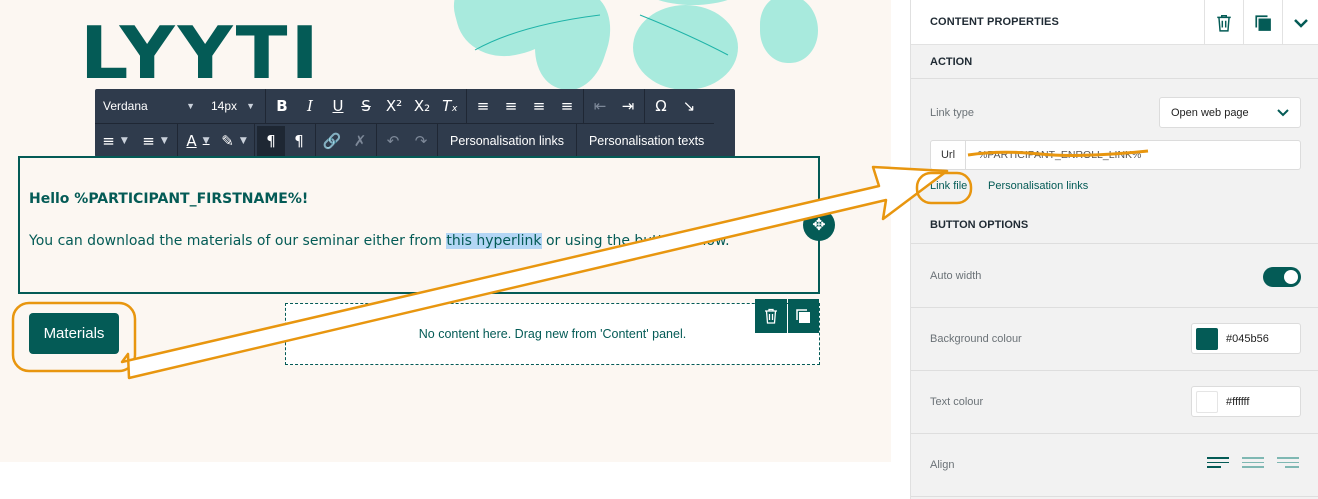 The height and width of the screenshot is (499, 1318). I want to click on materials-button: Materials, so click(74, 333).